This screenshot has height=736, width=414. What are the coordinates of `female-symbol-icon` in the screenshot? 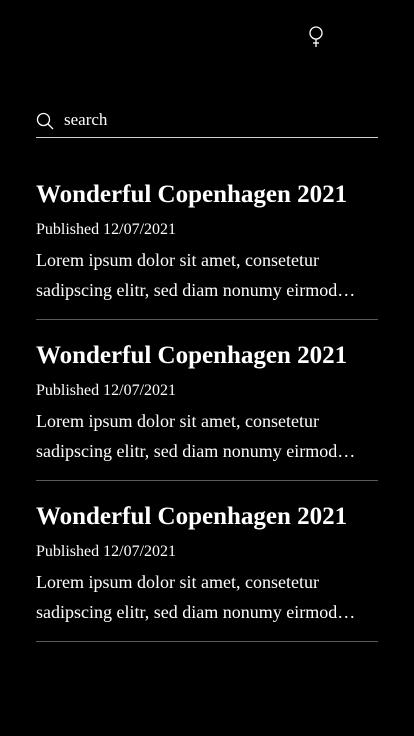 It's located at (316, 37).